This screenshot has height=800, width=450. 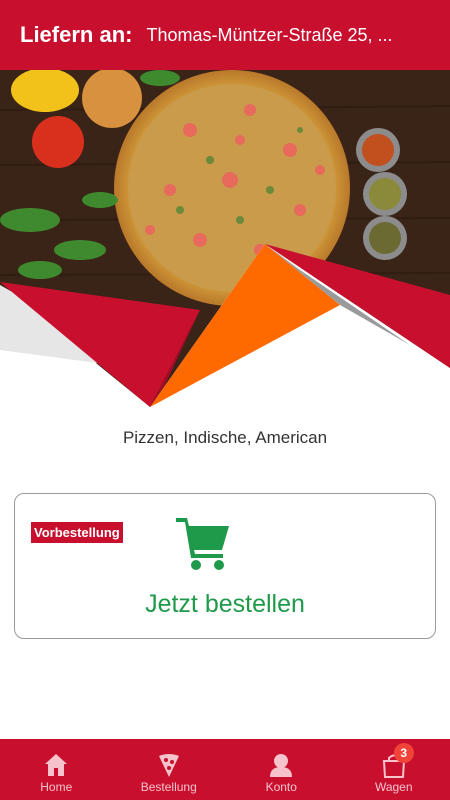 What do you see at coordinates (394, 769) in the screenshot?
I see `nav-cart: Wagen 3` at bounding box center [394, 769].